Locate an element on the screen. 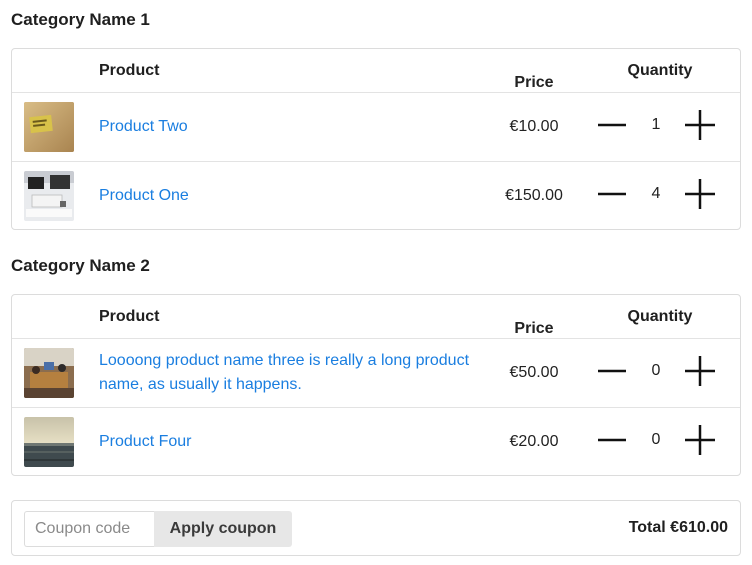 The height and width of the screenshot is (565, 752). table-row: Product Four €20.00 0 is located at coordinates (376, 442).